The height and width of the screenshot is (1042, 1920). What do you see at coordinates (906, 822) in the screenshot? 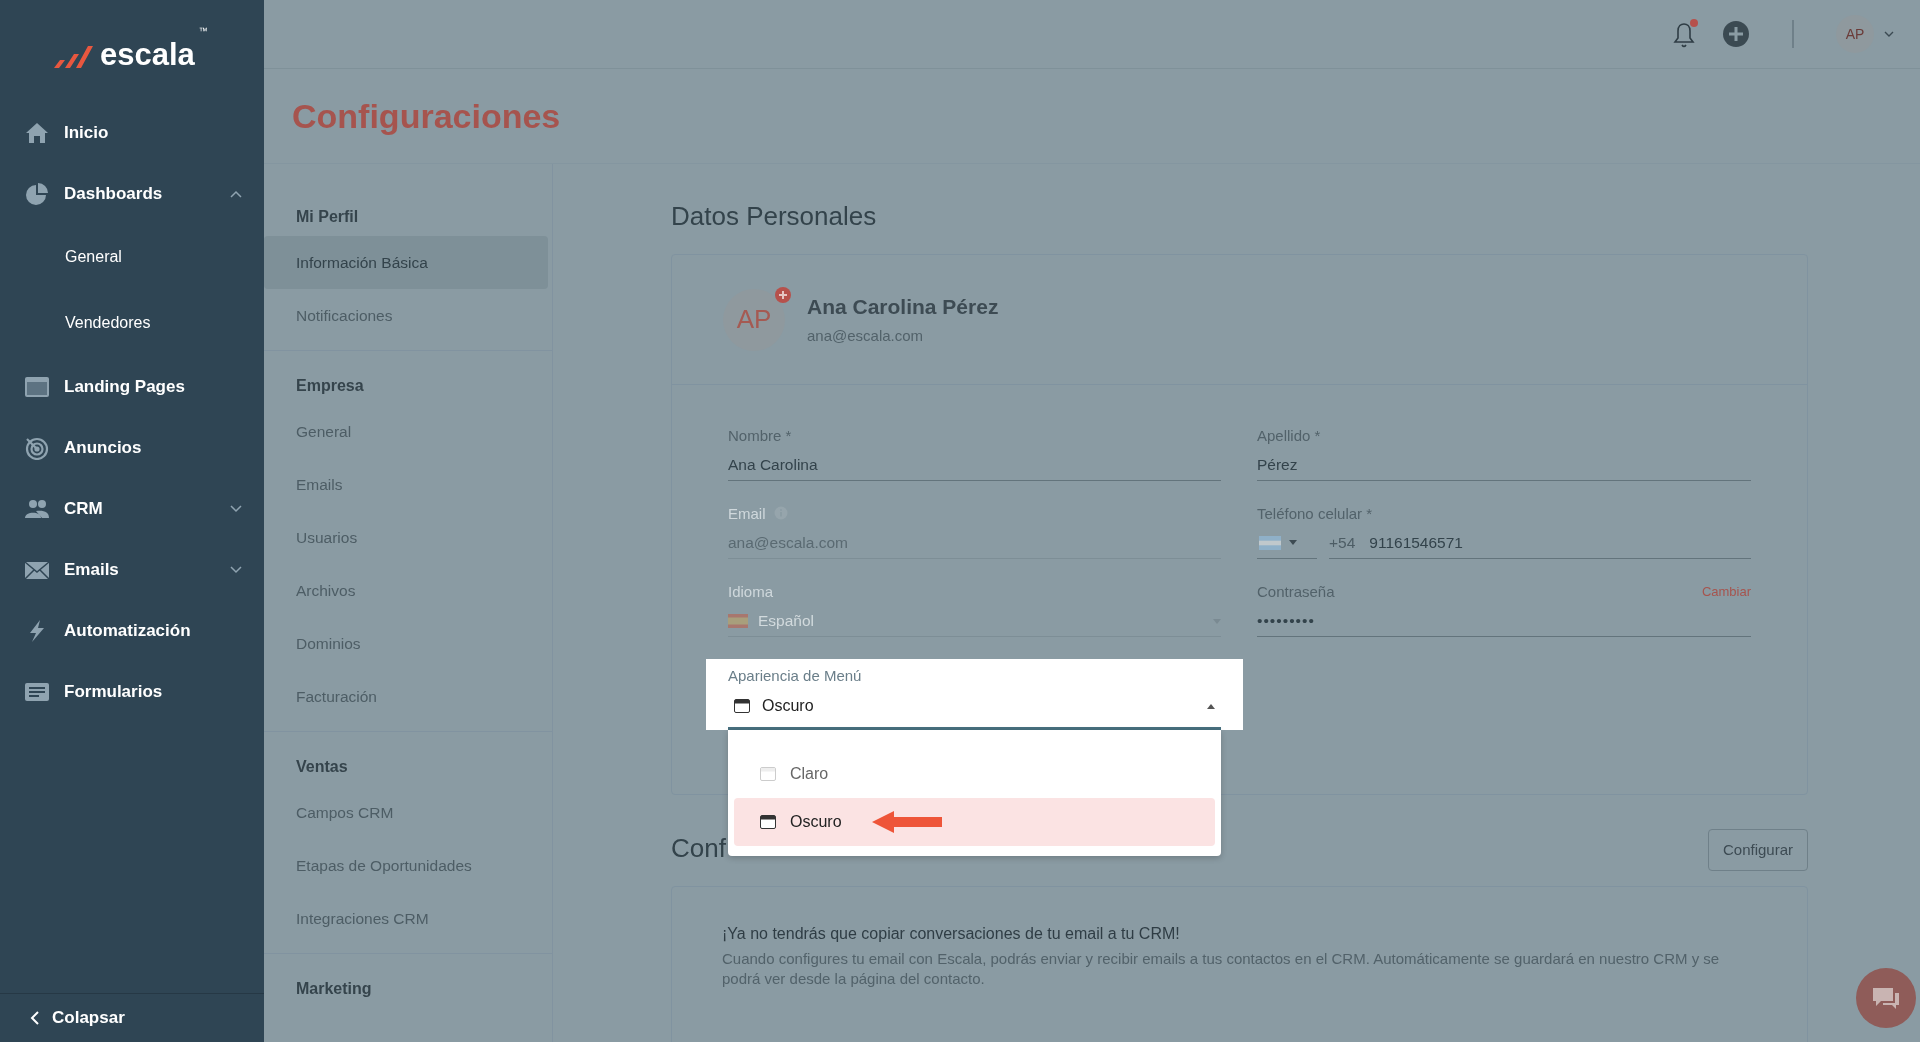
I see `annotation-arrow` at bounding box center [906, 822].